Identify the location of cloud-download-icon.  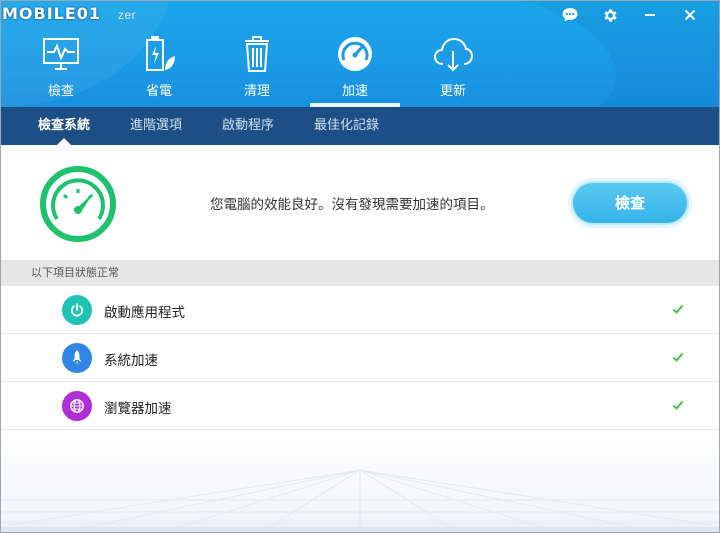
(453, 54).